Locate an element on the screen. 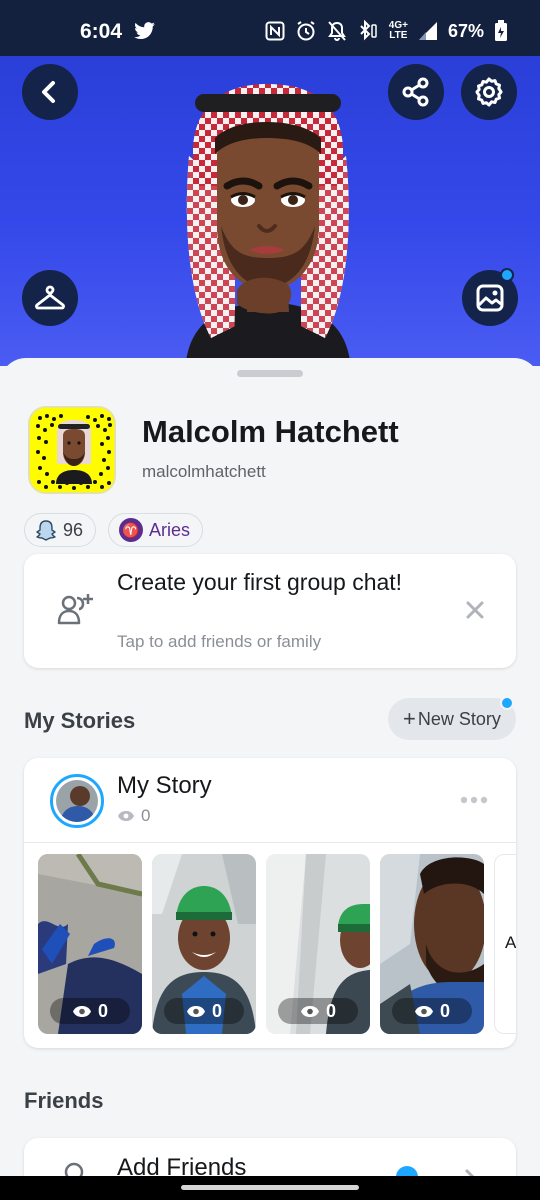 This screenshot has height=1200, width=540. plus-icon: + is located at coordinates (409, 718).